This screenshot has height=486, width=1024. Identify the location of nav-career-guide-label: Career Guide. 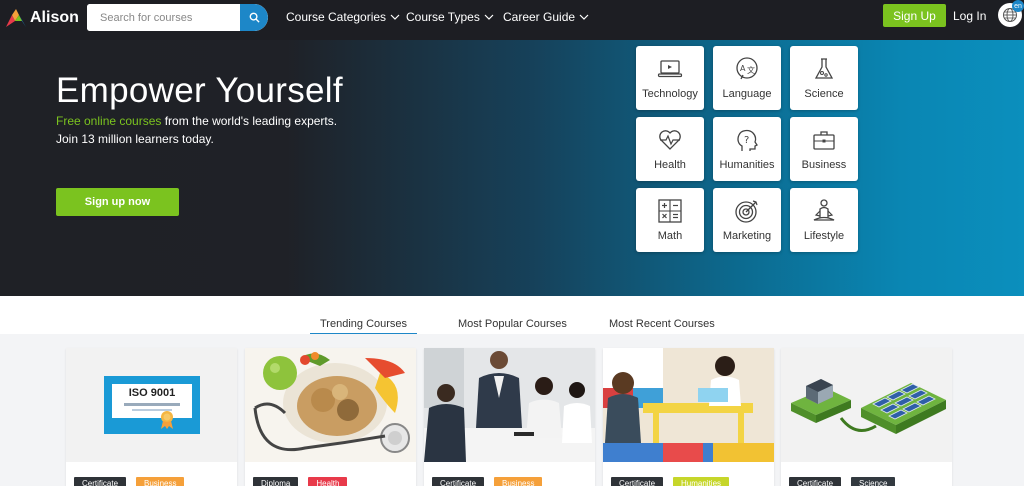
(539, 17).